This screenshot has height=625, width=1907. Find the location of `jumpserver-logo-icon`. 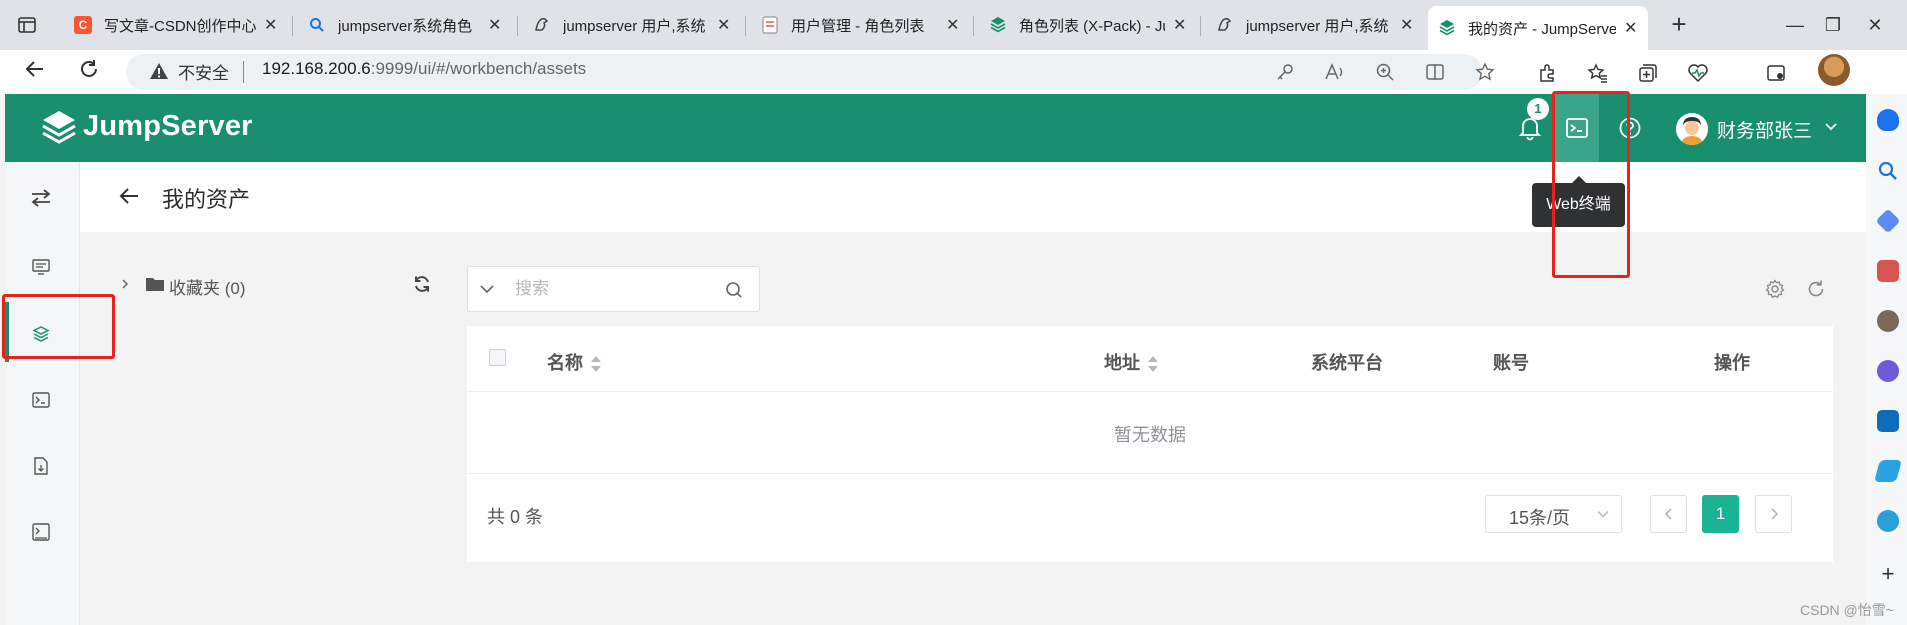

jumpserver-logo-icon is located at coordinates (59, 128).